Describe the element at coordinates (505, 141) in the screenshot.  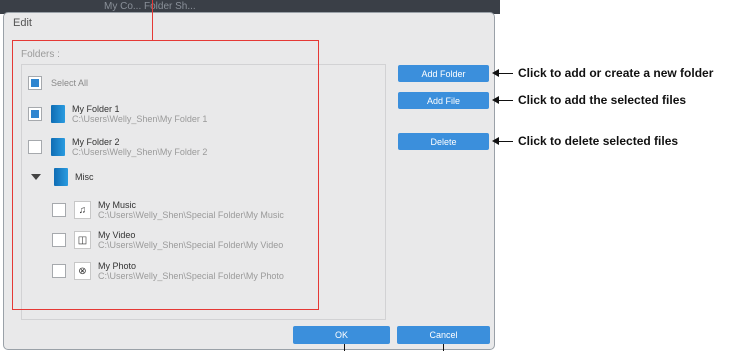
I see `callout-line-delete` at that location.